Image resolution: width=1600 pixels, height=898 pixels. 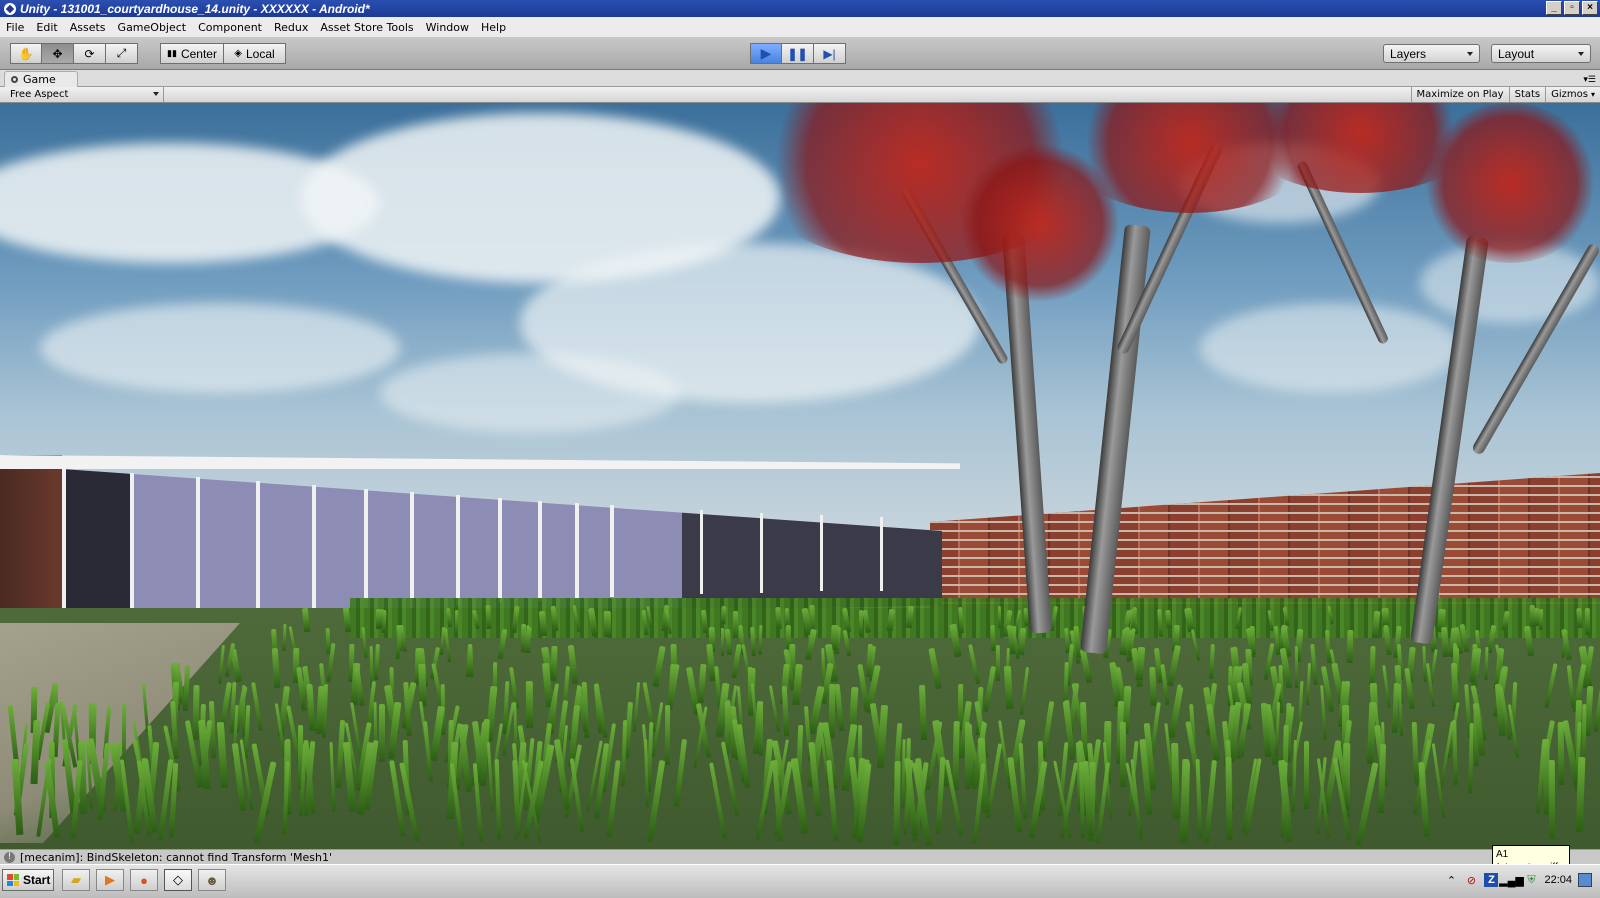 I want to click on space-local-button: ◈ Local, so click(x=255, y=53).